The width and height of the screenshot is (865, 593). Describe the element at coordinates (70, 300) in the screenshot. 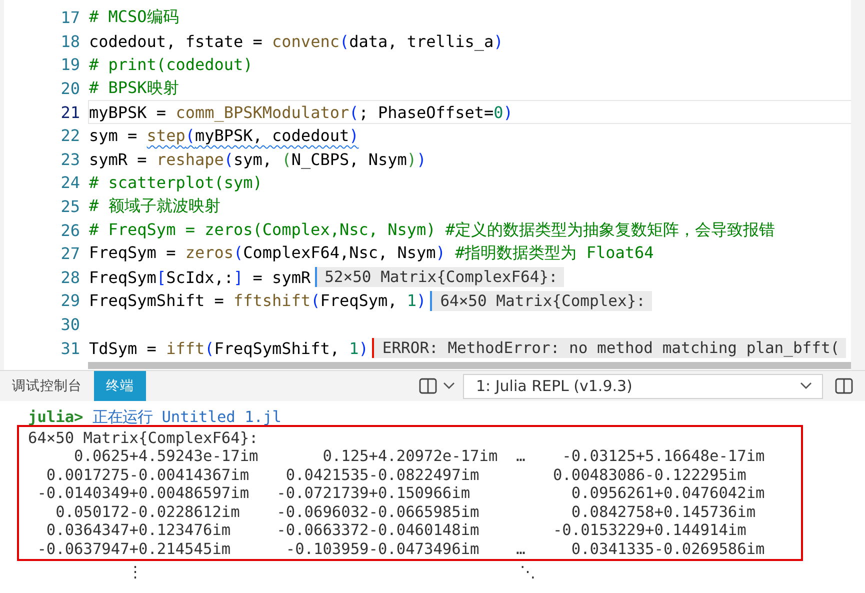

I see `line-number: 29` at that location.